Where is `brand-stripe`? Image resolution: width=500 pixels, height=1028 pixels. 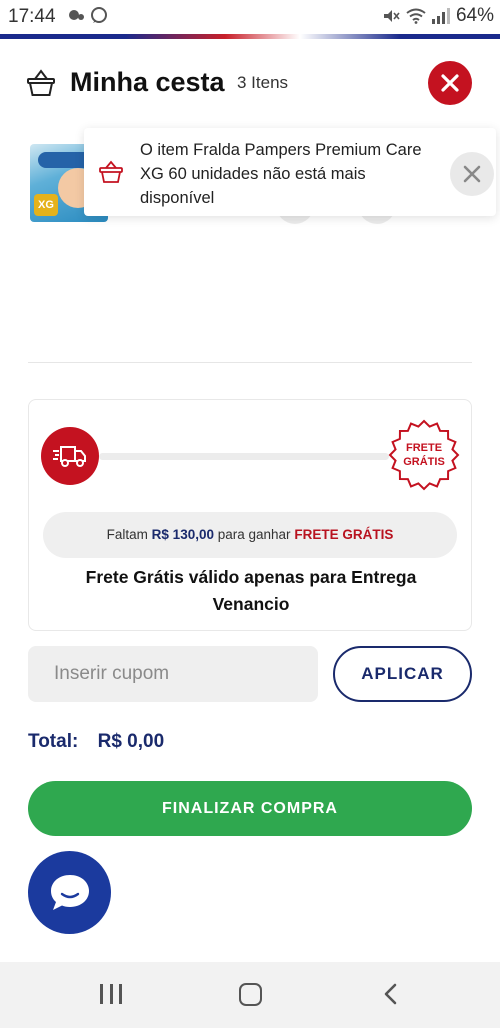
brand-stripe is located at coordinates (250, 36).